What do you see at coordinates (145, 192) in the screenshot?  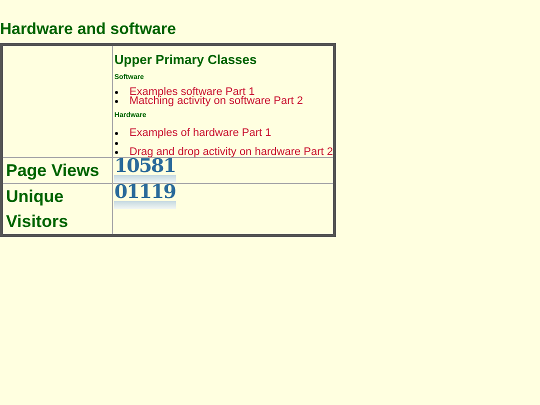 I see `counter-digits: 01119` at bounding box center [145, 192].